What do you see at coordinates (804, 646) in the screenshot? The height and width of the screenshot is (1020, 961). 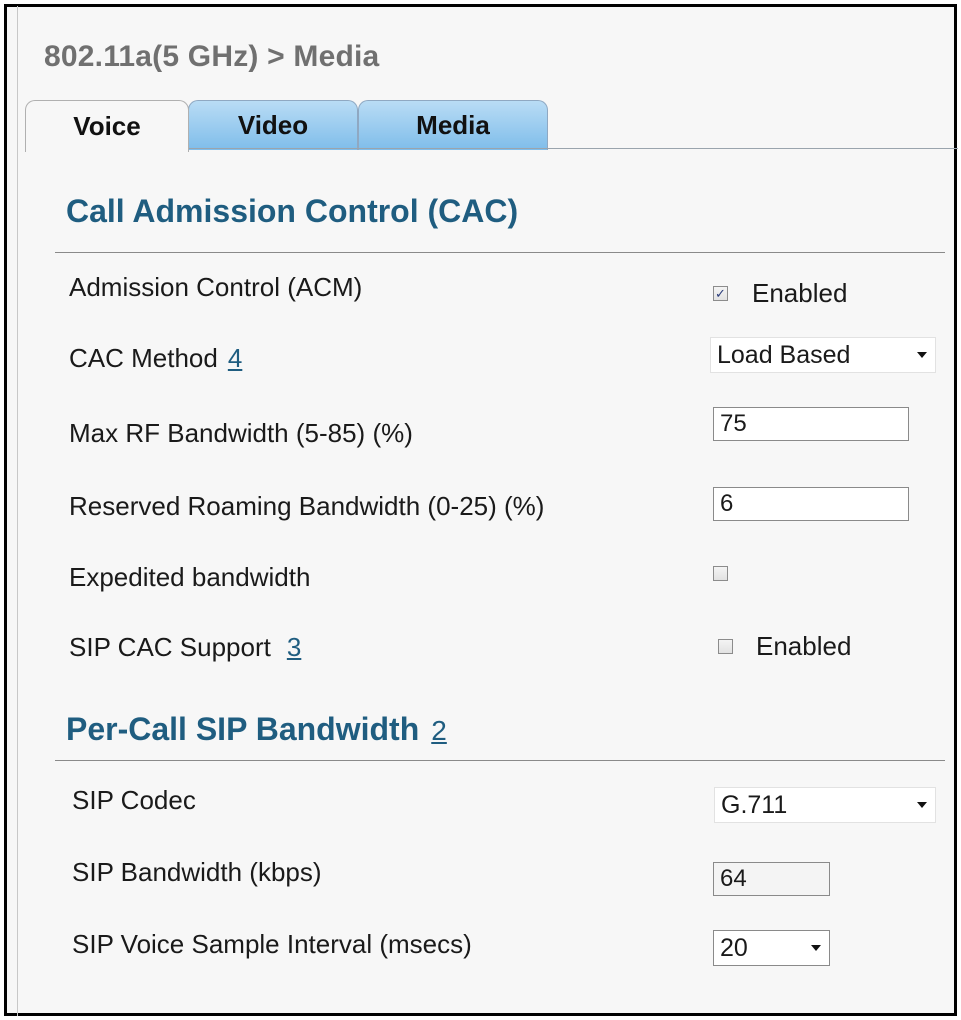 I see `sip-cac-enabled-label: Enabled` at bounding box center [804, 646].